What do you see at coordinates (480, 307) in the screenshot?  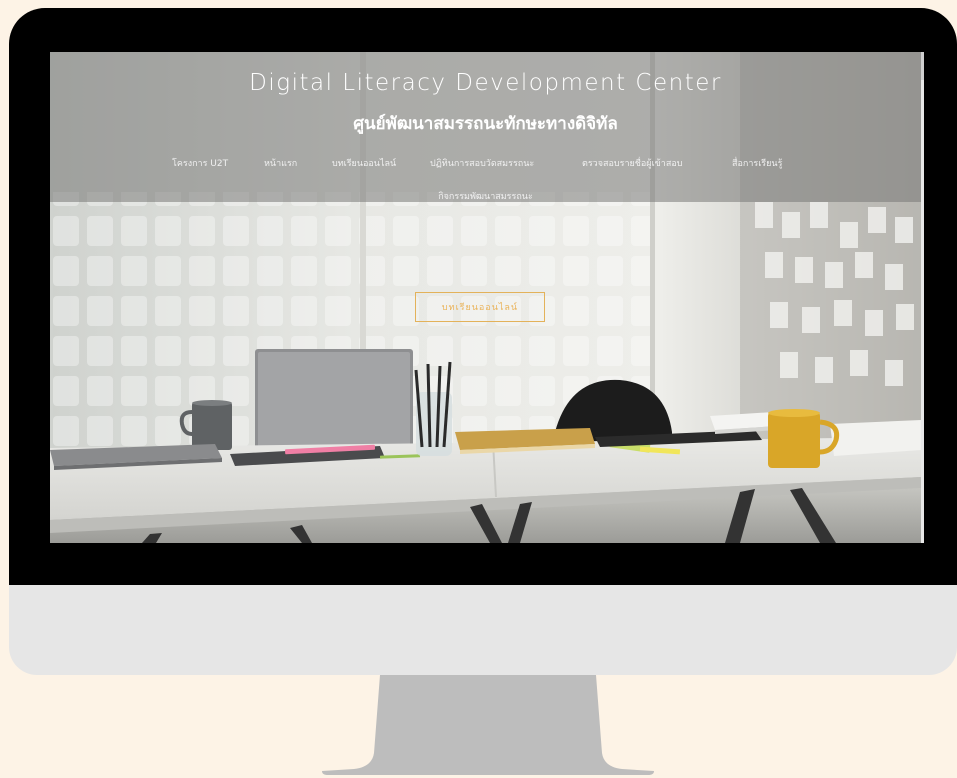 I see `online-lessons-cta-button: บทเรียนออนไลน์` at bounding box center [480, 307].